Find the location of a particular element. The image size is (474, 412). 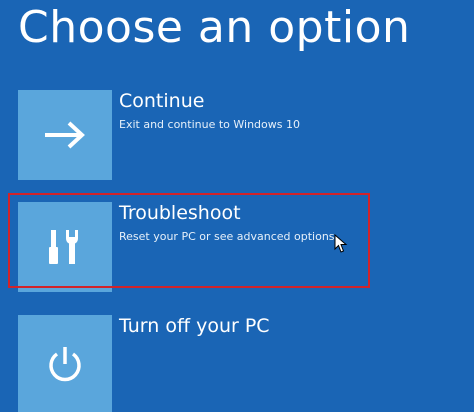

troubleshoot-title: Troubleshoot is located at coordinates (180, 213).